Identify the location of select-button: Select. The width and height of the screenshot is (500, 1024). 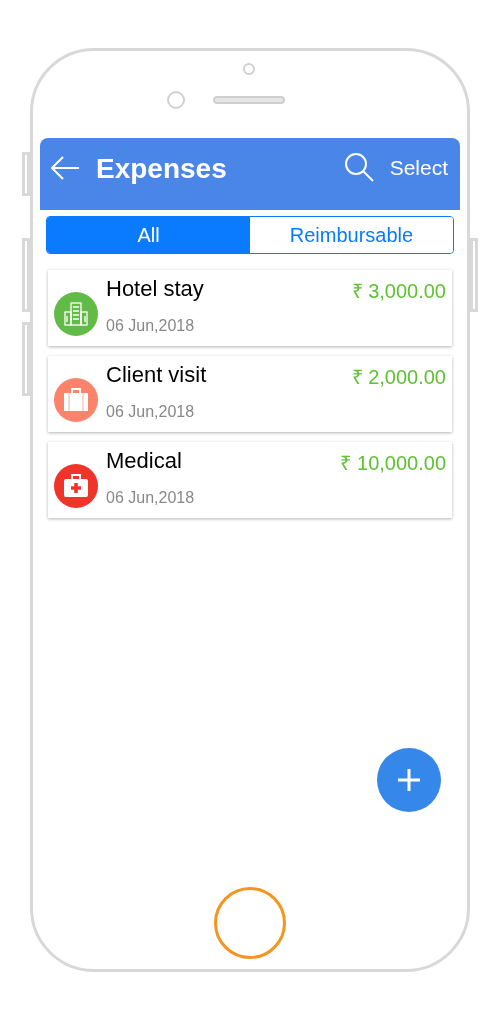
(418, 168).